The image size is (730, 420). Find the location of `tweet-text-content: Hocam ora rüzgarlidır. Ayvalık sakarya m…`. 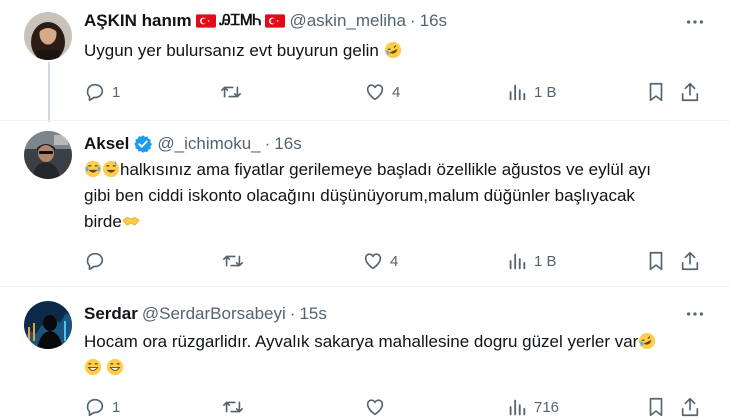

tweet-text-content: Hocam ora rüzgarlidır. Ayvalık sakarya m… is located at coordinates (361, 341).